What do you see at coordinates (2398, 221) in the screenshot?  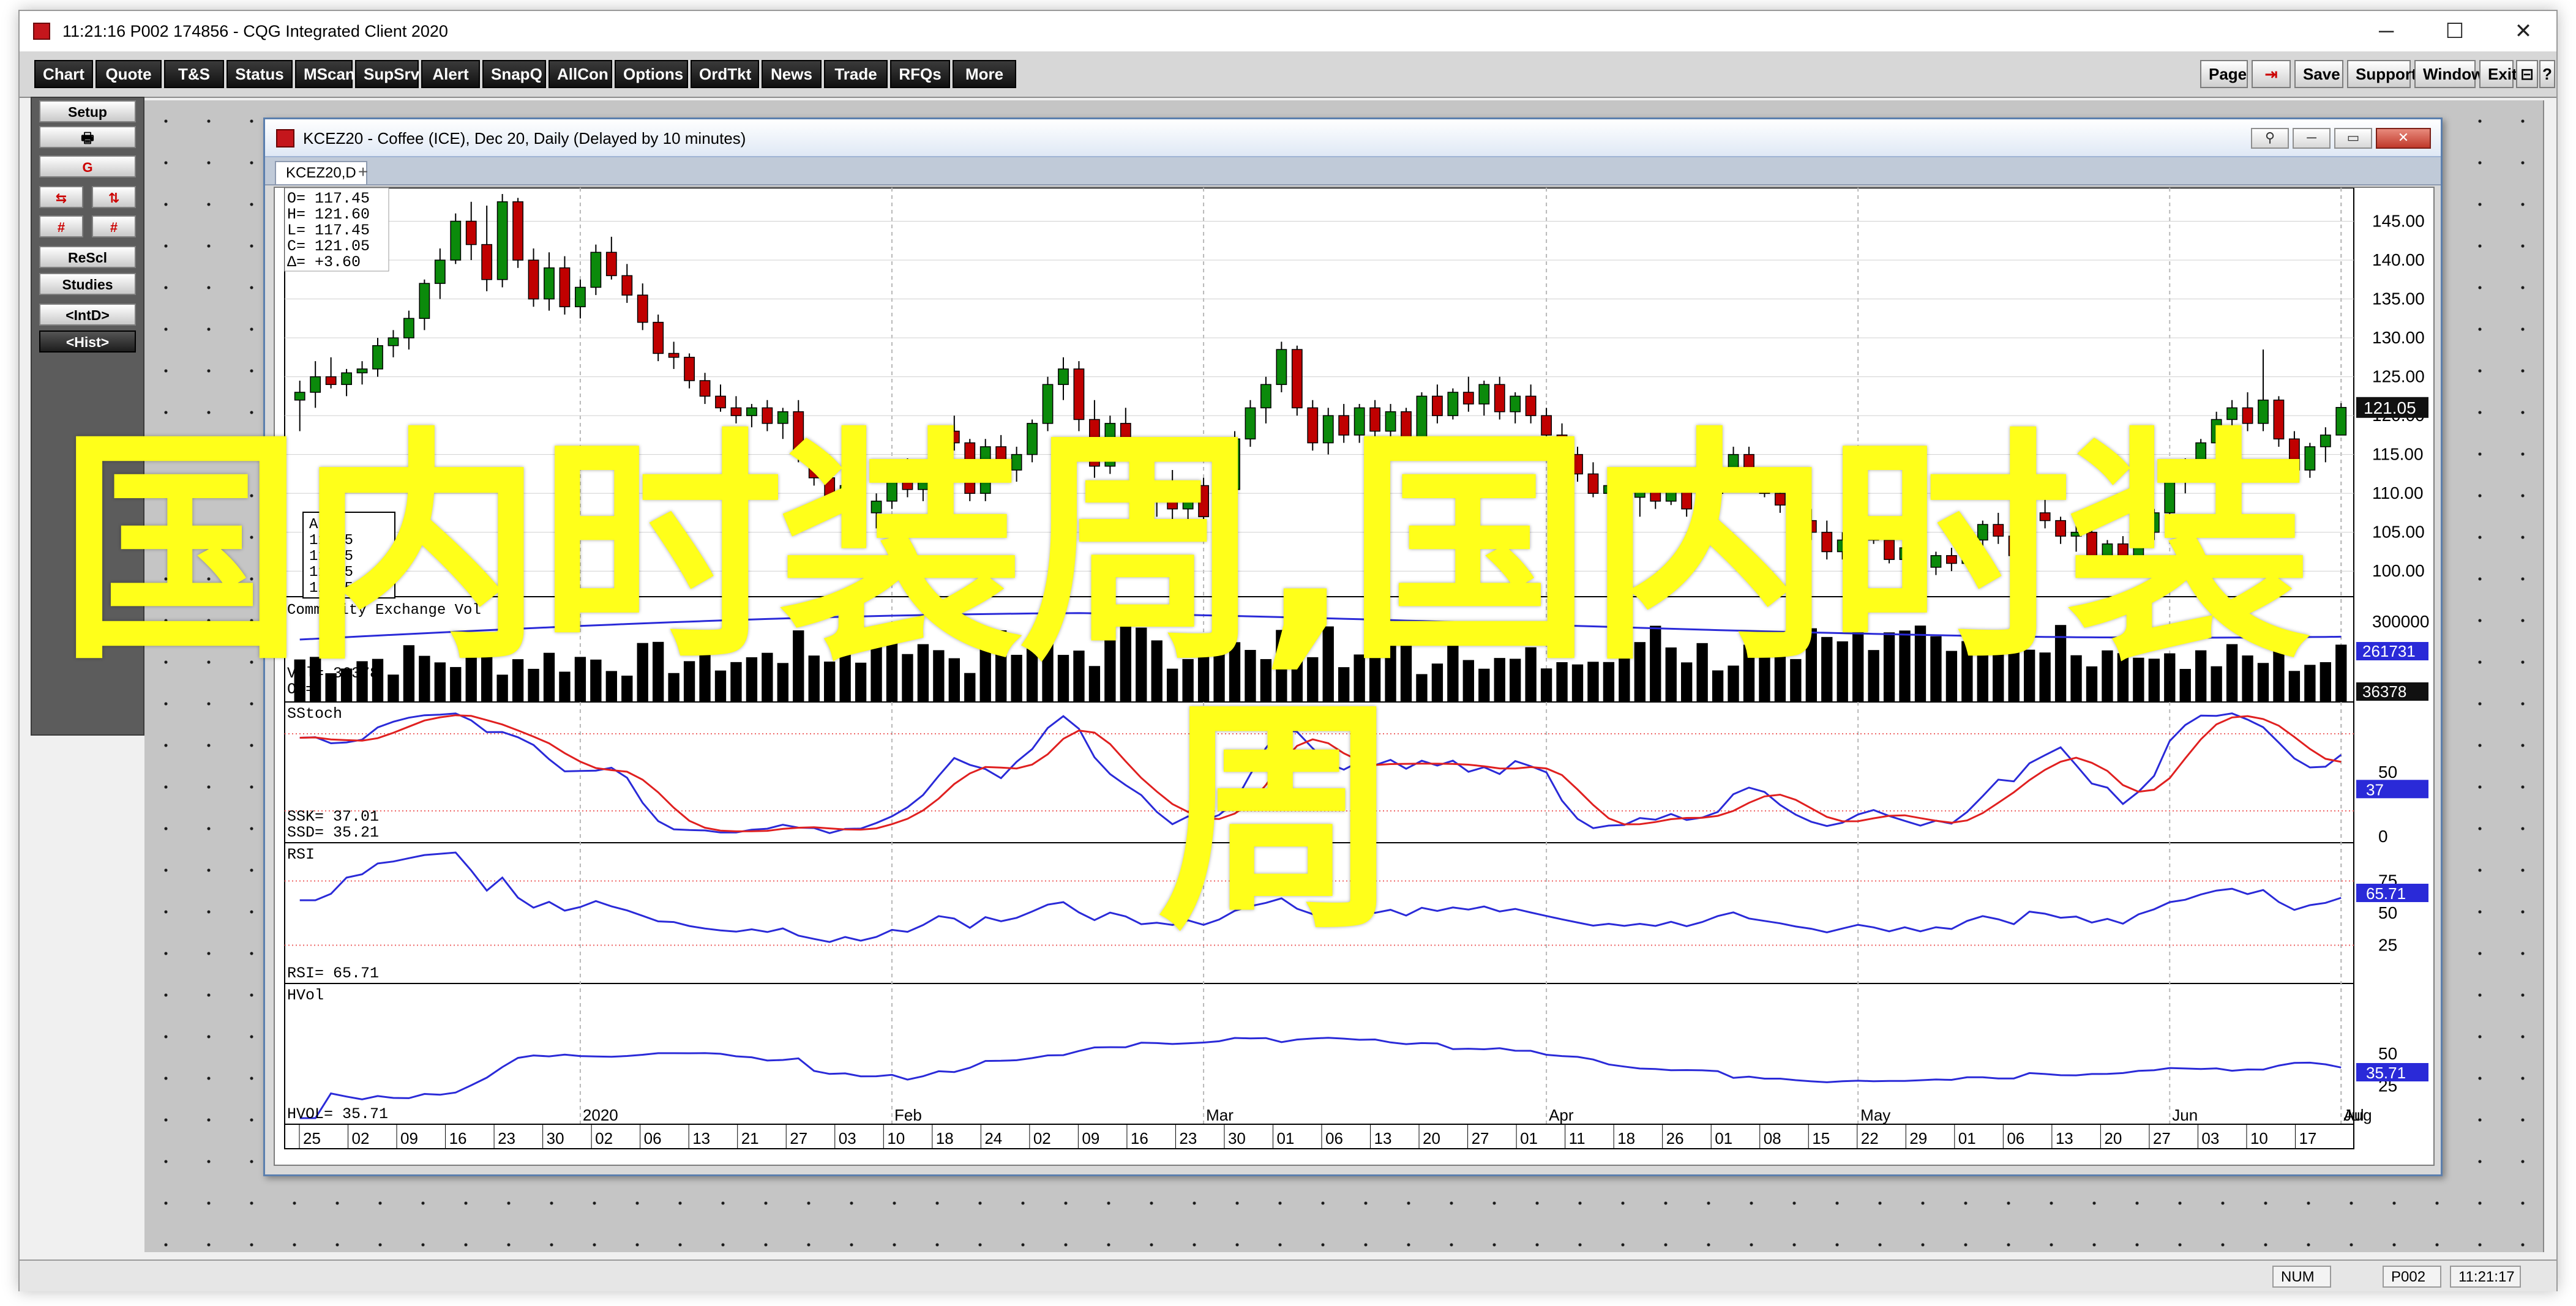 I see `price-tick-label: 145.00` at bounding box center [2398, 221].